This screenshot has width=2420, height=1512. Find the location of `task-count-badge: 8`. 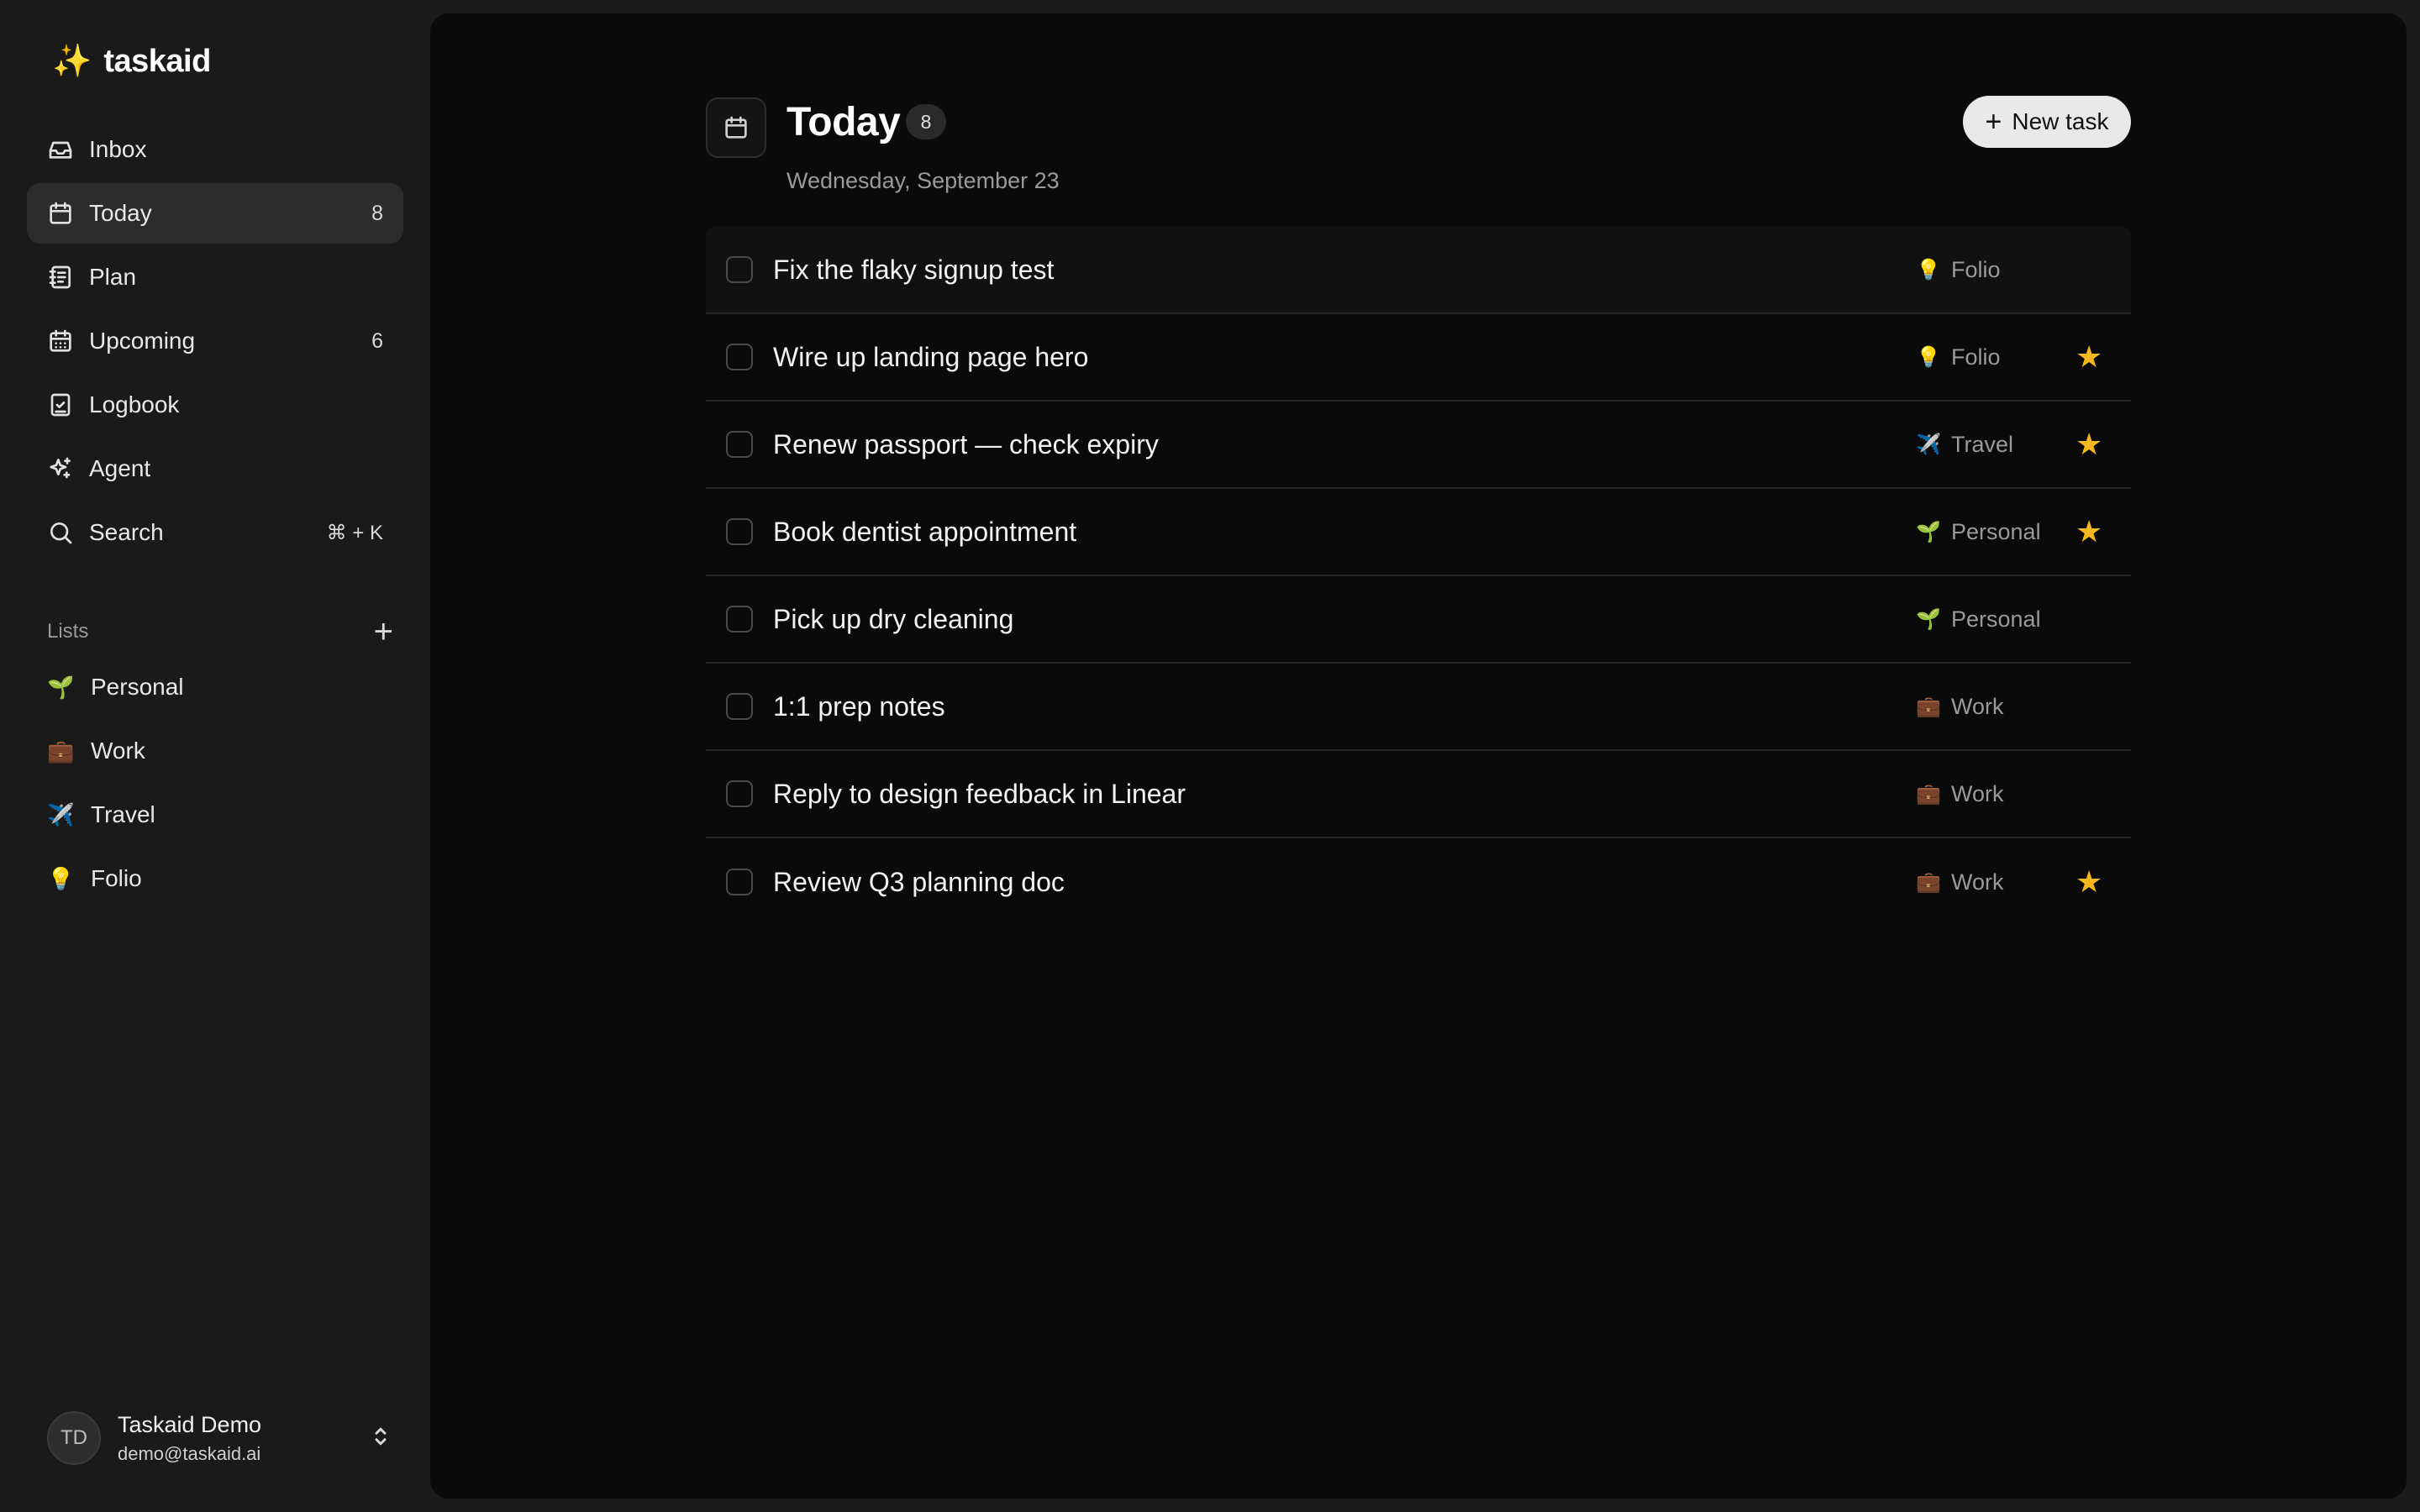

task-count-badge: 8 is located at coordinates (926, 121).